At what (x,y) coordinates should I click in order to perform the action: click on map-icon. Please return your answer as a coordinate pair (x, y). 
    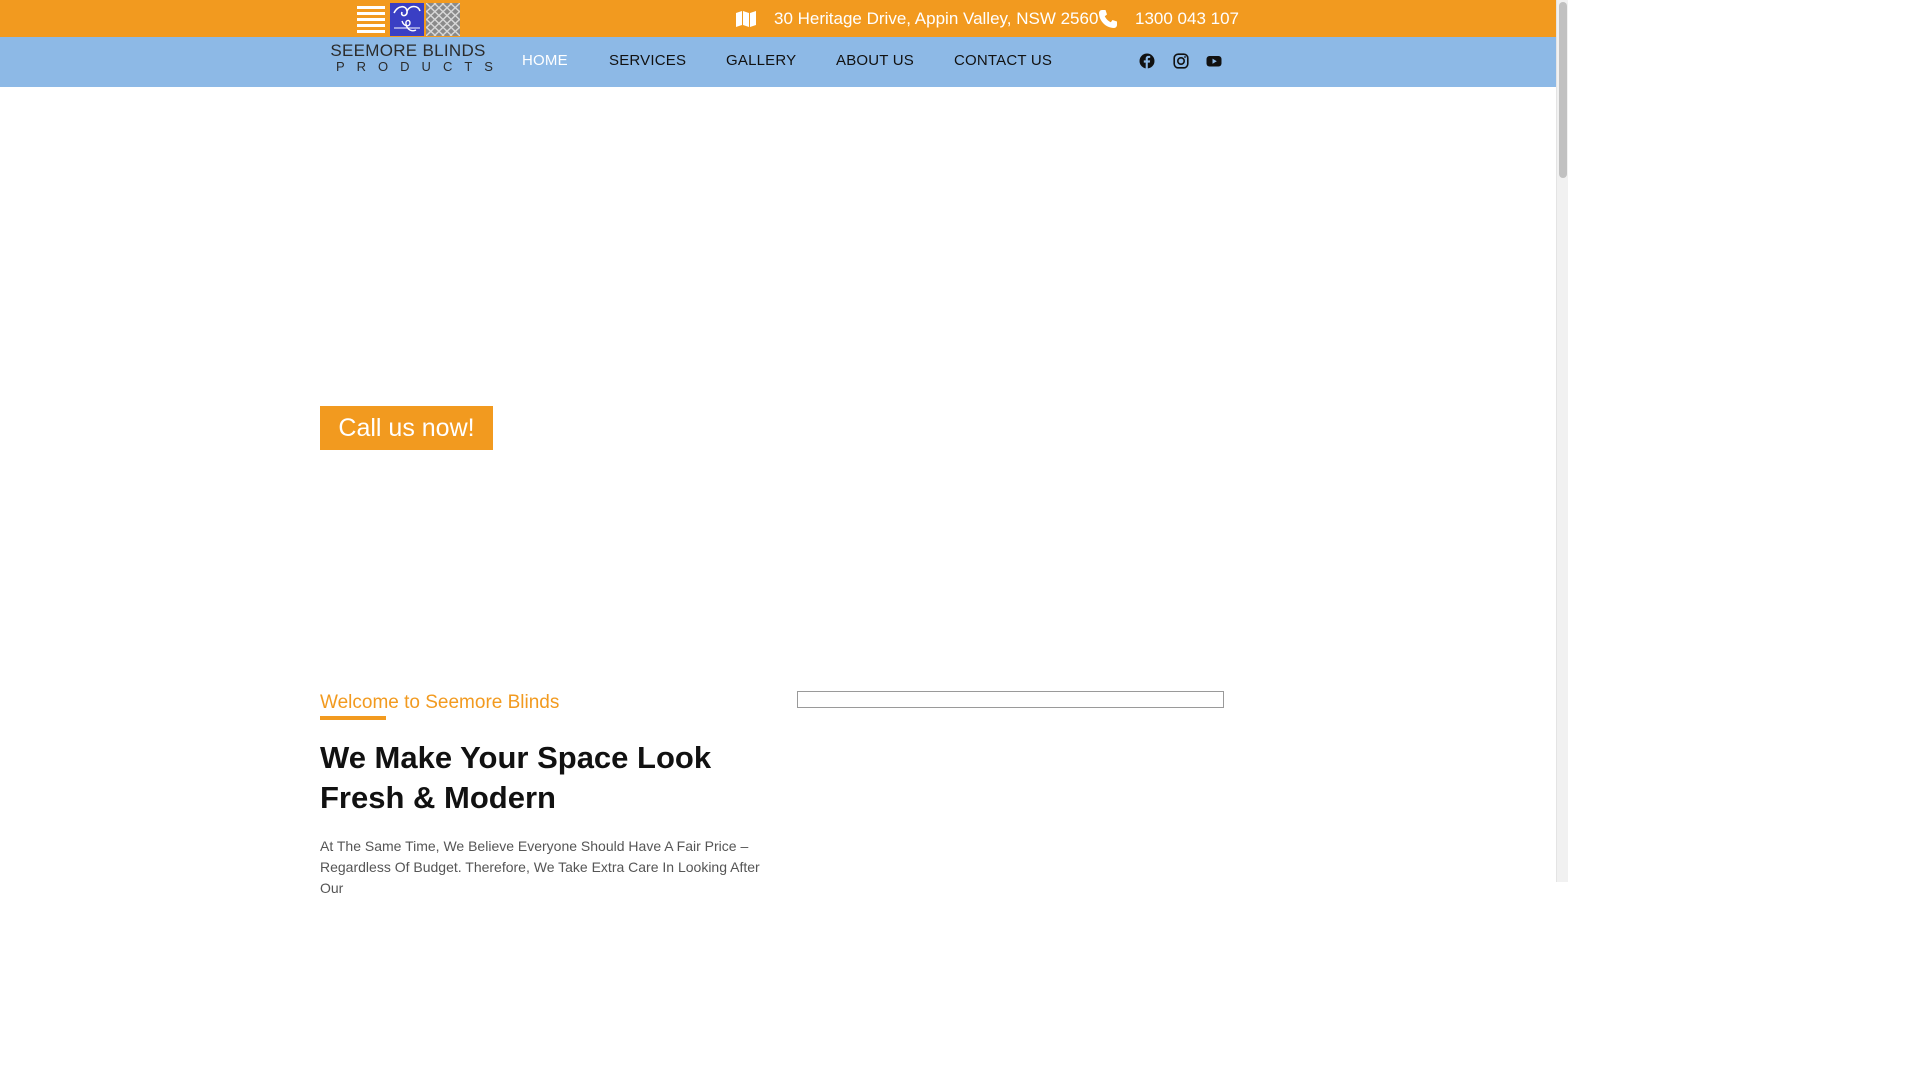
    Looking at the image, I should click on (746, 18).